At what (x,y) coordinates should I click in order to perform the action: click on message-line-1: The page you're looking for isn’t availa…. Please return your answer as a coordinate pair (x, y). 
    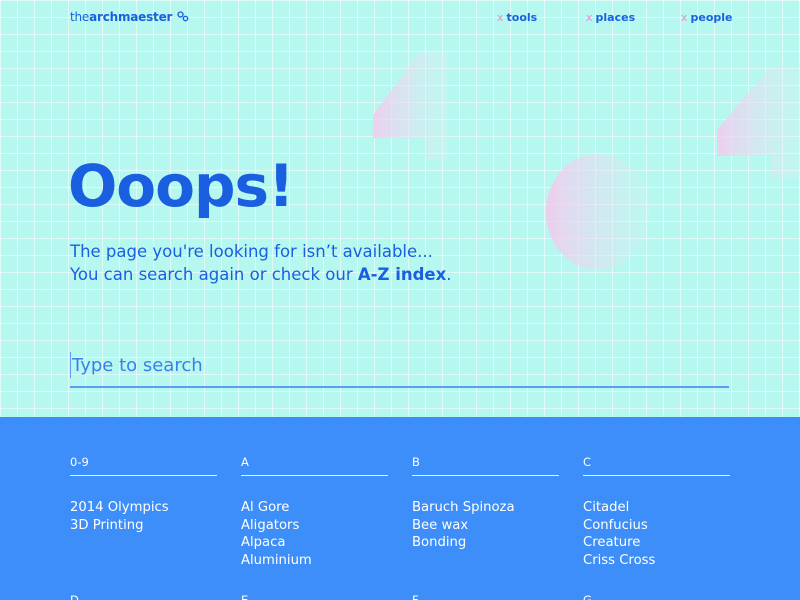
    Looking at the image, I should click on (251, 251).